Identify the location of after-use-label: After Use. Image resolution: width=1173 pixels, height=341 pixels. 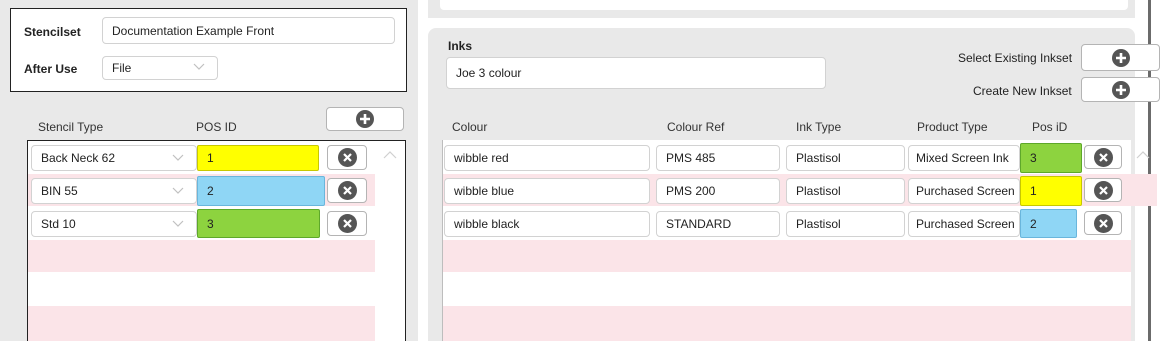
(51, 69).